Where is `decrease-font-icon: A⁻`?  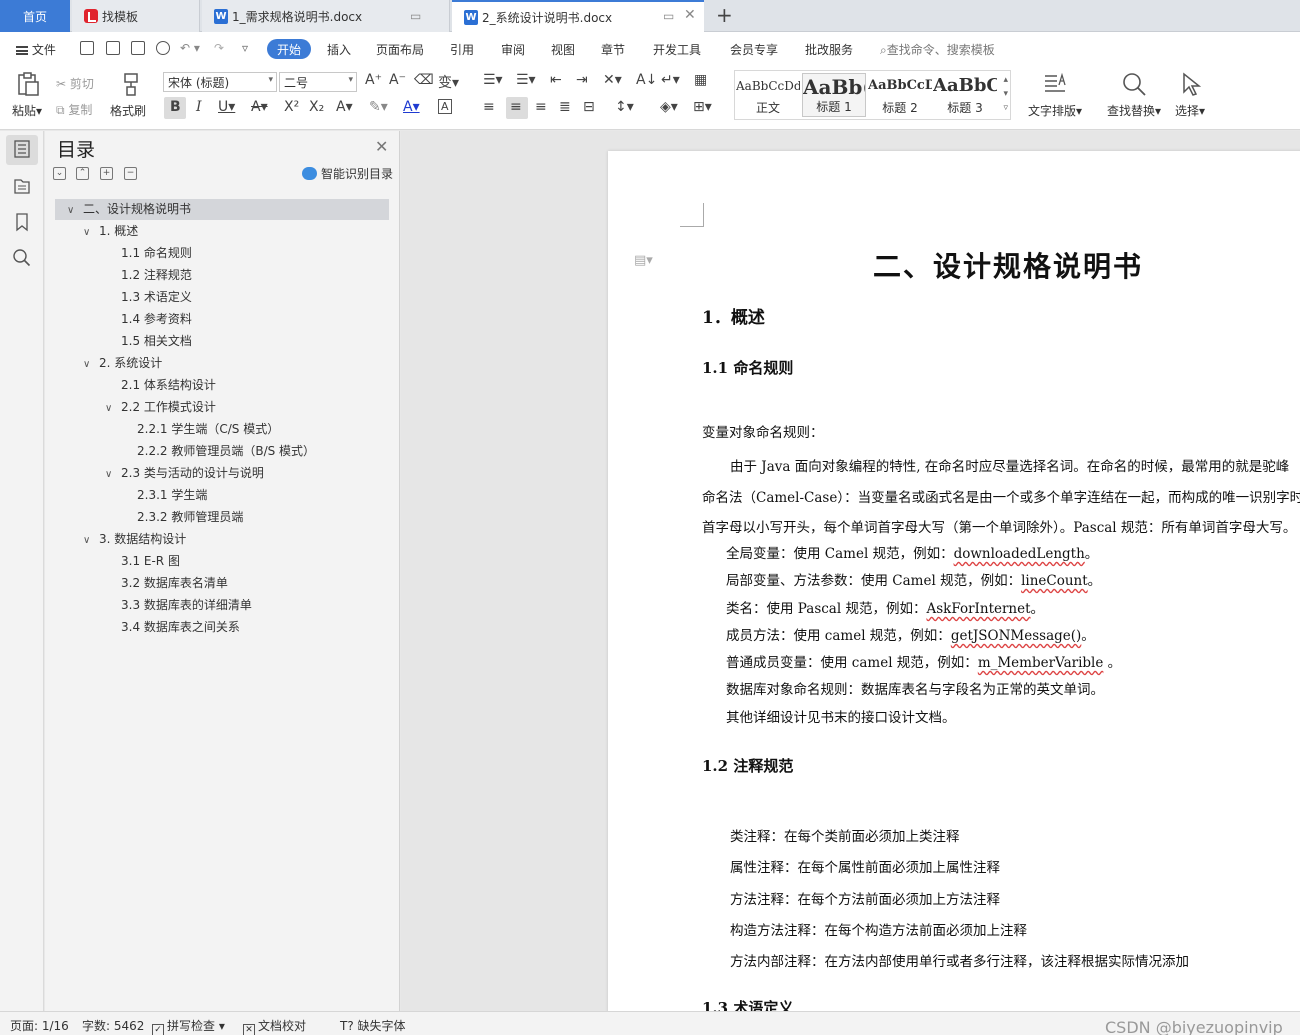
decrease-font-icon: A⁻ is located at coordinates (397, 80).